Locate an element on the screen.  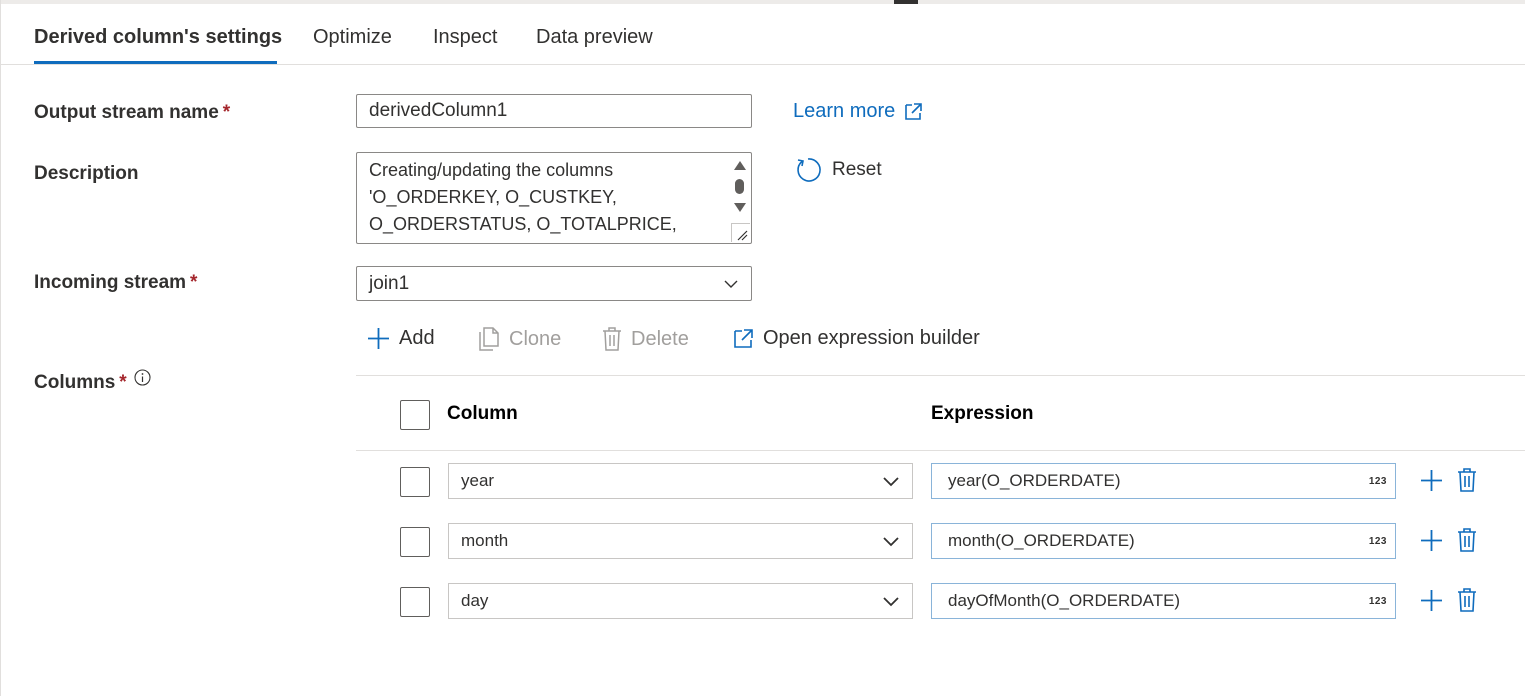
incoming-stream-label-text: Incoming stream is located at coordinates (110, 282).